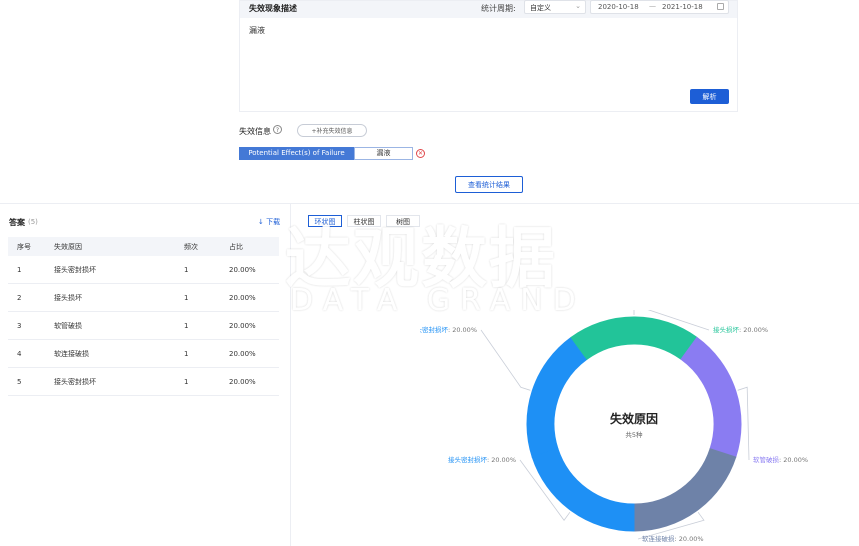 The image size is (859, 546). What do you see at coordinates (420, 153) in the screenshot?
I see `remove-icon: ✕` at bounding box center [420, 153].